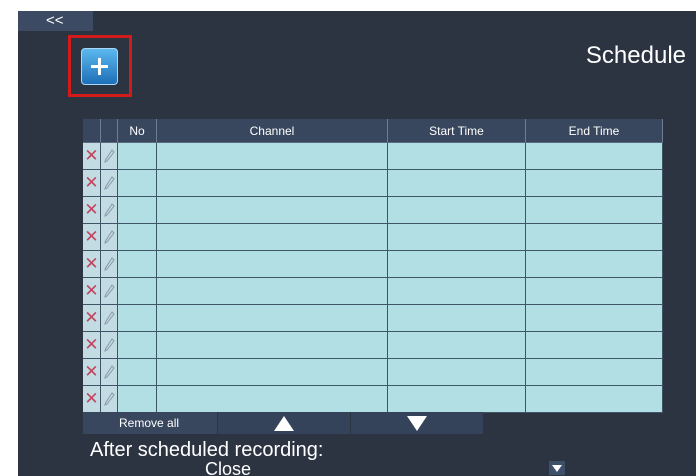  Describe the element at coordinates (109, 130) in the screenshot. I see `header-edit-col` at that location.